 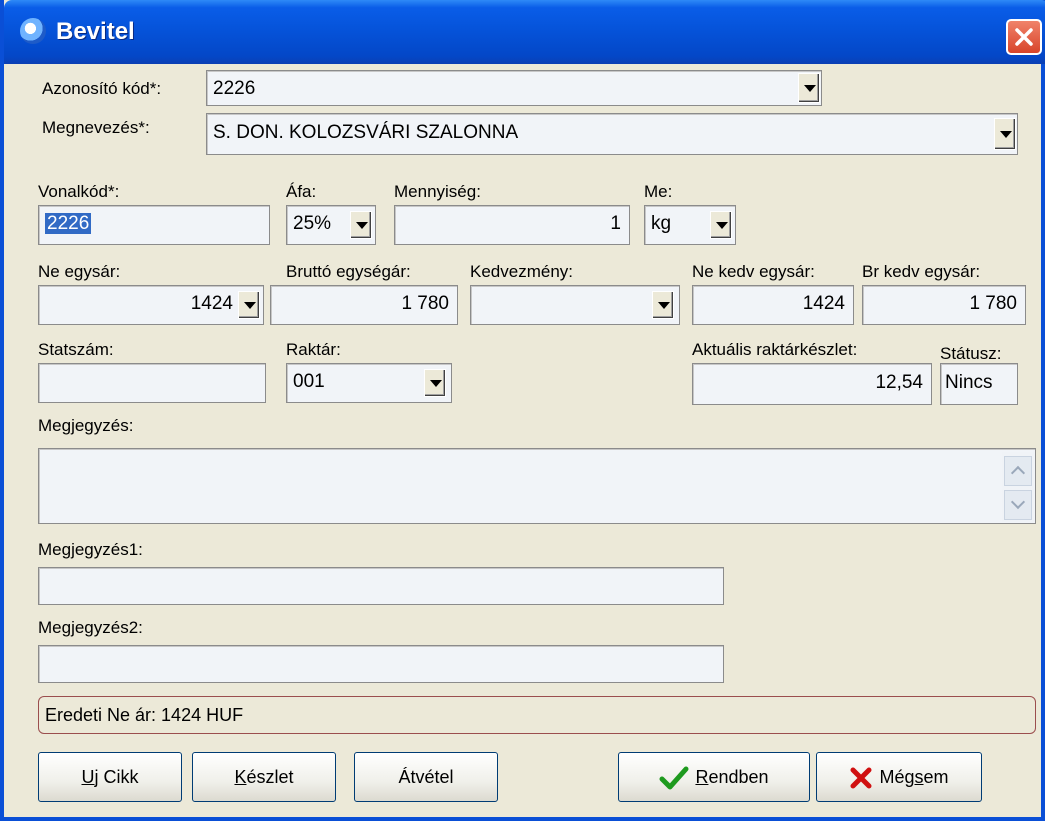 I want to click on brutto-input: 1 780, so click(x=364, y=305).